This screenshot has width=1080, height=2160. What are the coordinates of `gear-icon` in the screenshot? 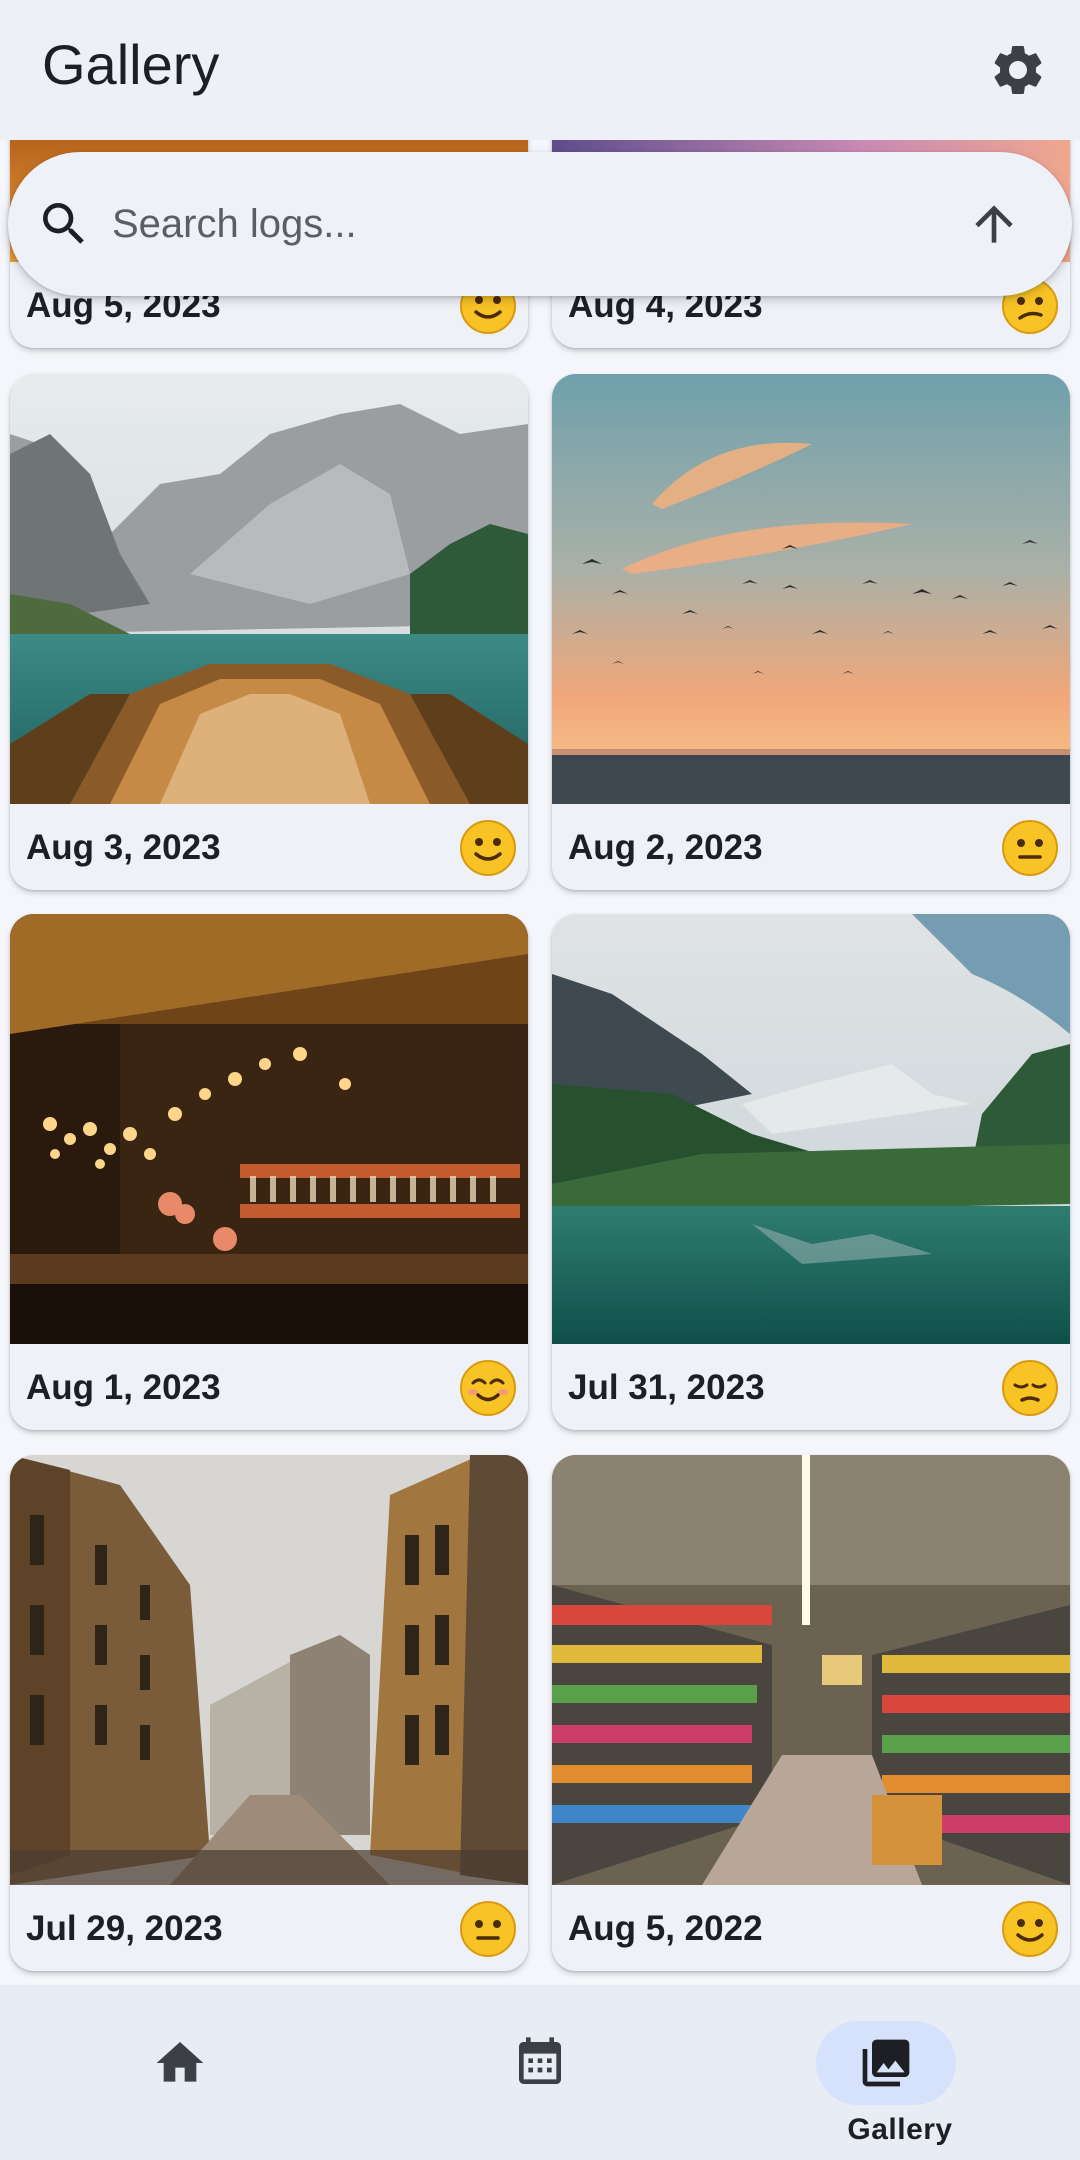 It's located at (1018, 69).